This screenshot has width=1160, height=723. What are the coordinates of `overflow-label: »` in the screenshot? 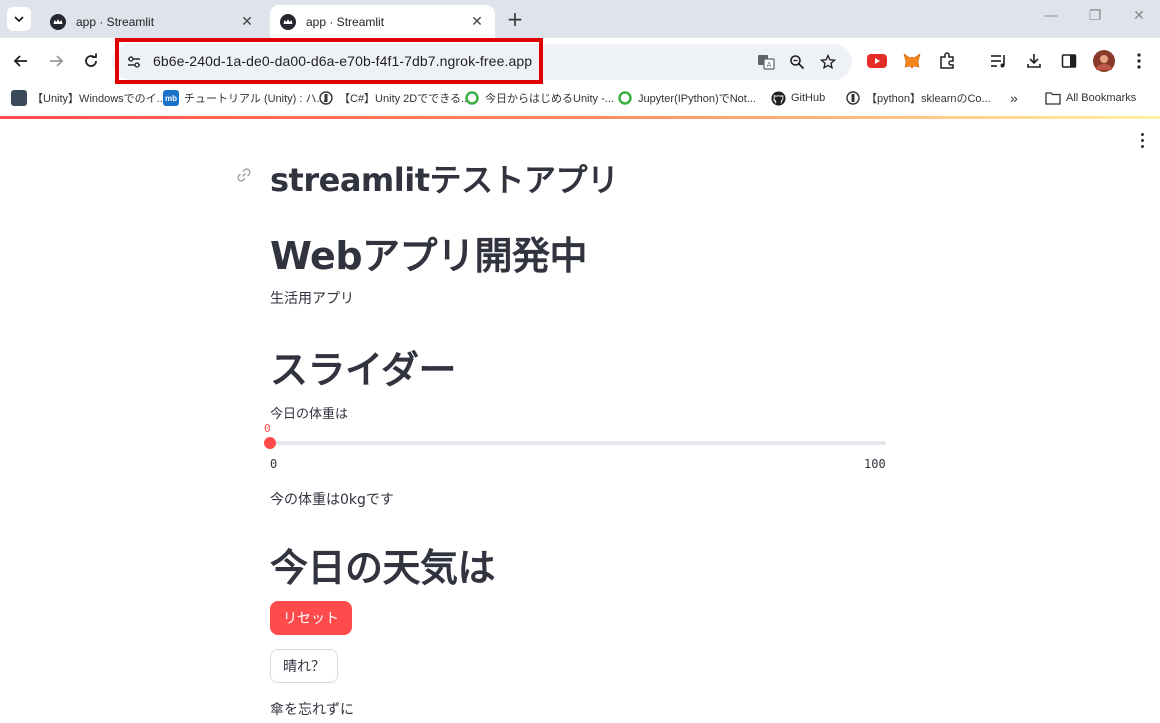 It's located at (1014, 98).